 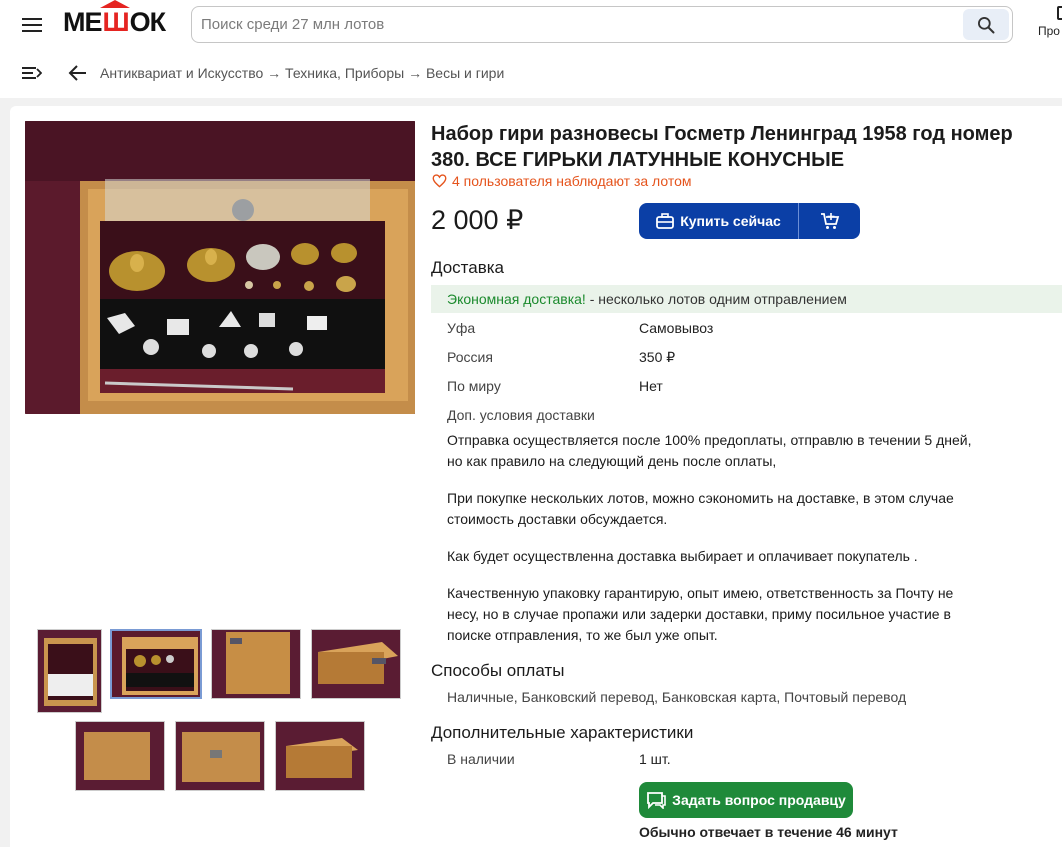 What do you see at coordinates (562, 732) in the screenshot?
I see `specs-heading: Дополнительные характеристики` at bounding box center [562, 732].